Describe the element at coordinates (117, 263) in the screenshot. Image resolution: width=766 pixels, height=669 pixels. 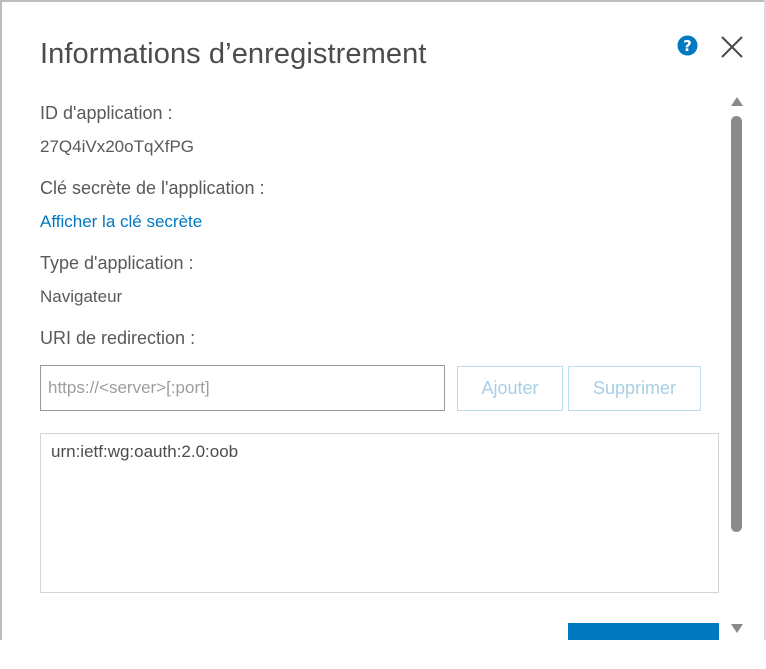
I see `app-type-label: Type d'application :` at that location.